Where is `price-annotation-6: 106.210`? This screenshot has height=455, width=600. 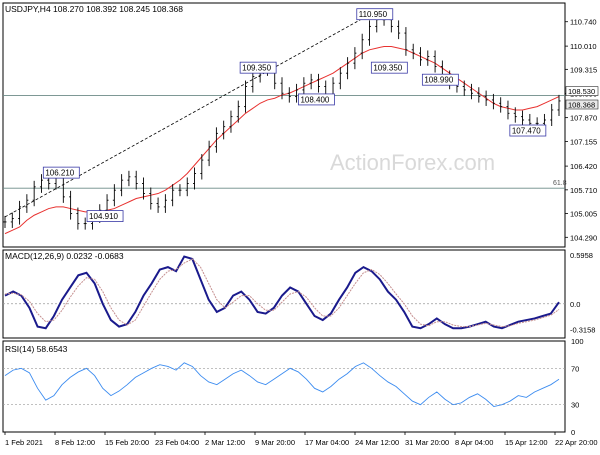 price-annotation-6: 106.210 is located at coordinates (59, 173).